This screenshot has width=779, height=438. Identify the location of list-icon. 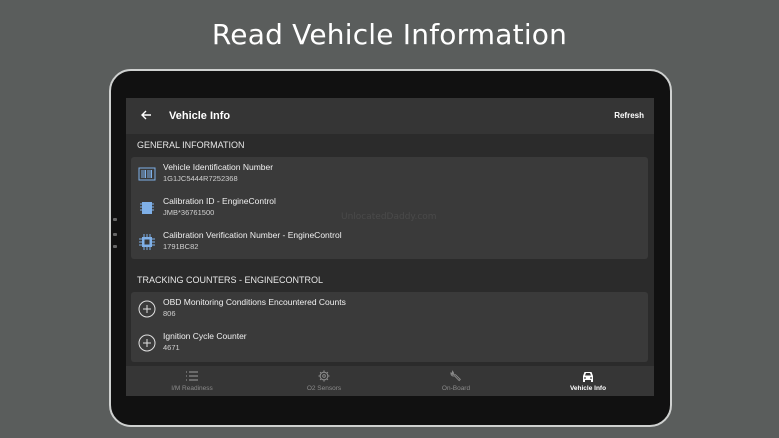
(192, 376).